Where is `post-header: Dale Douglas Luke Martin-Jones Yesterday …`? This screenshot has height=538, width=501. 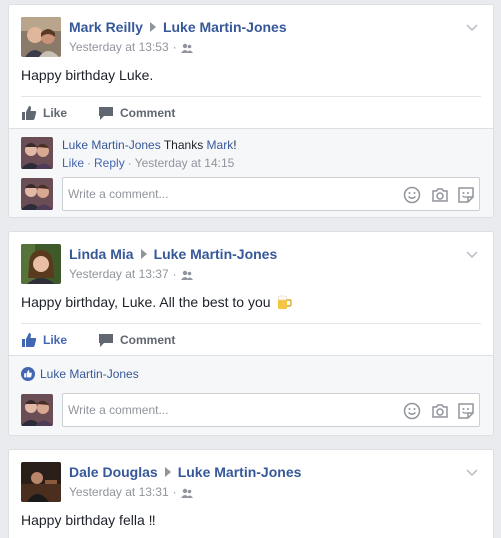
post-header: Dale Douglas Luke Martin-Jones Yesterday … is located at coordinates (251, 484).